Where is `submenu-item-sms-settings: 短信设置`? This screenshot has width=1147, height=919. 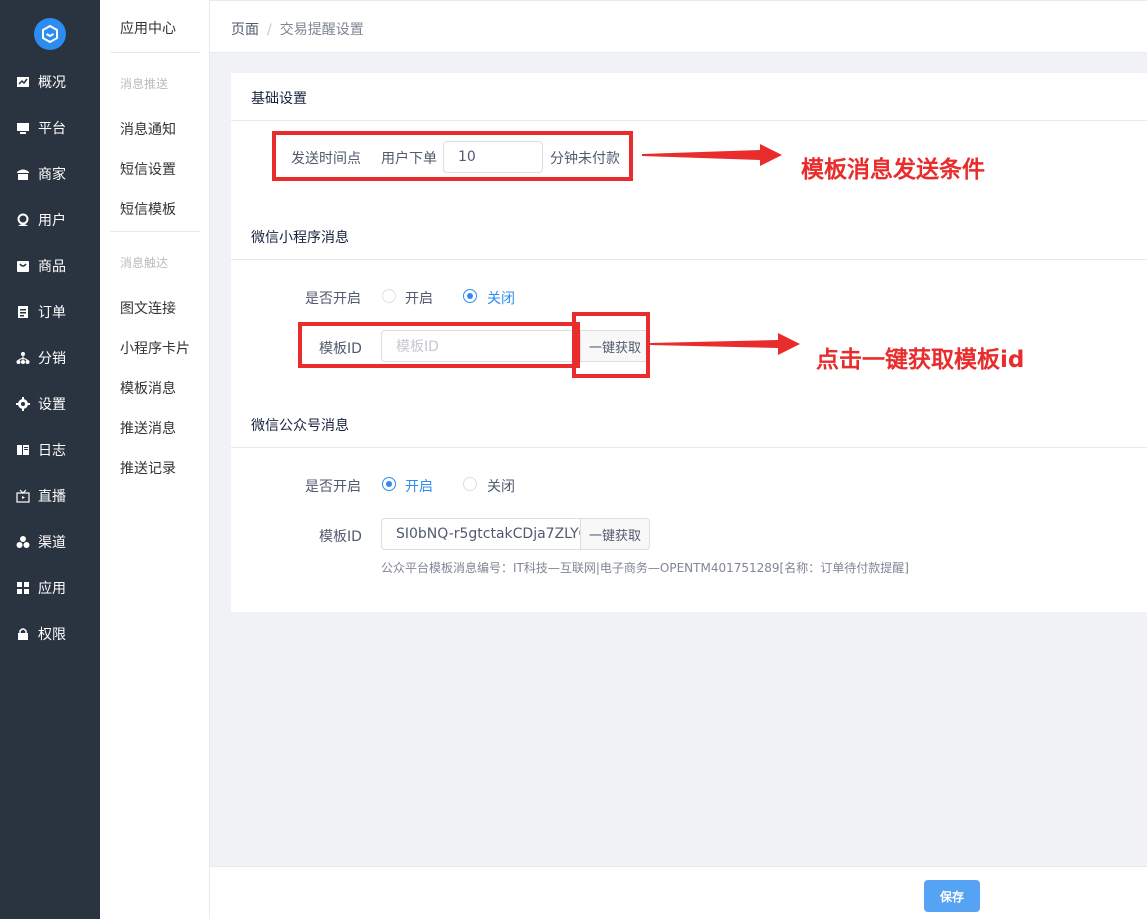 submenu-item-sms-settings: 短信设置 is located at coordinates (148, 169).